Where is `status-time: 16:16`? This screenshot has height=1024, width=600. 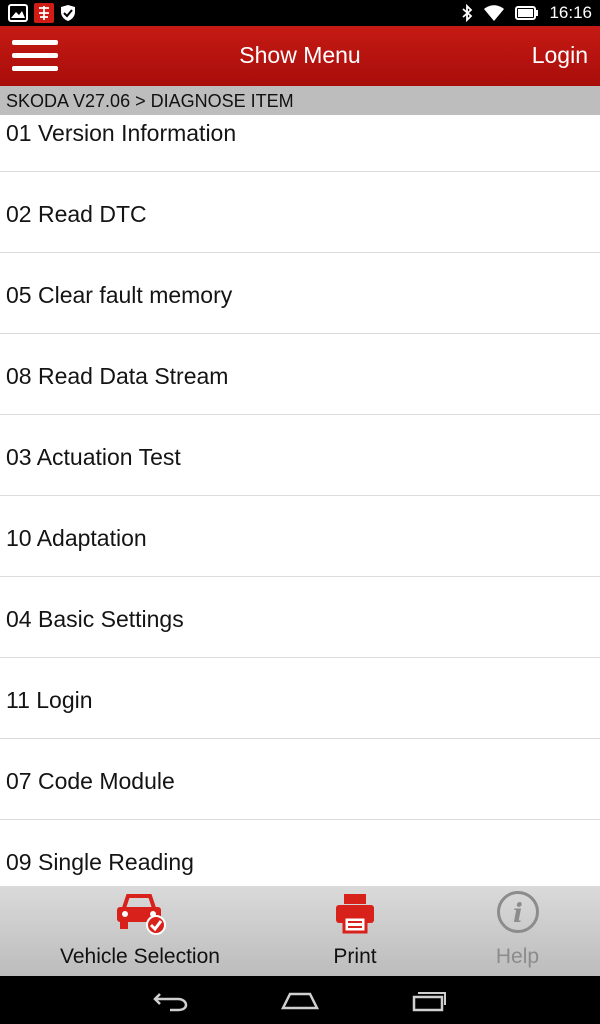
status-time: 16:16 is located at coordinates (570, 12).